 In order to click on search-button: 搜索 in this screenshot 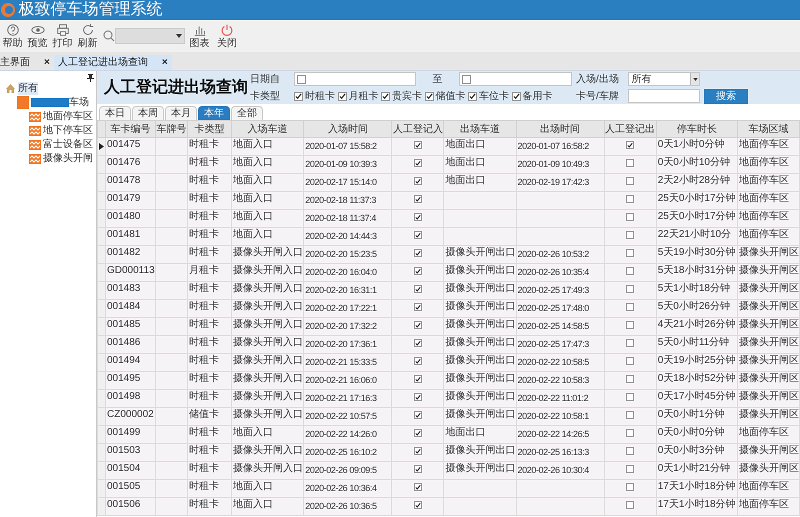, I will do `click(726, 96)`.